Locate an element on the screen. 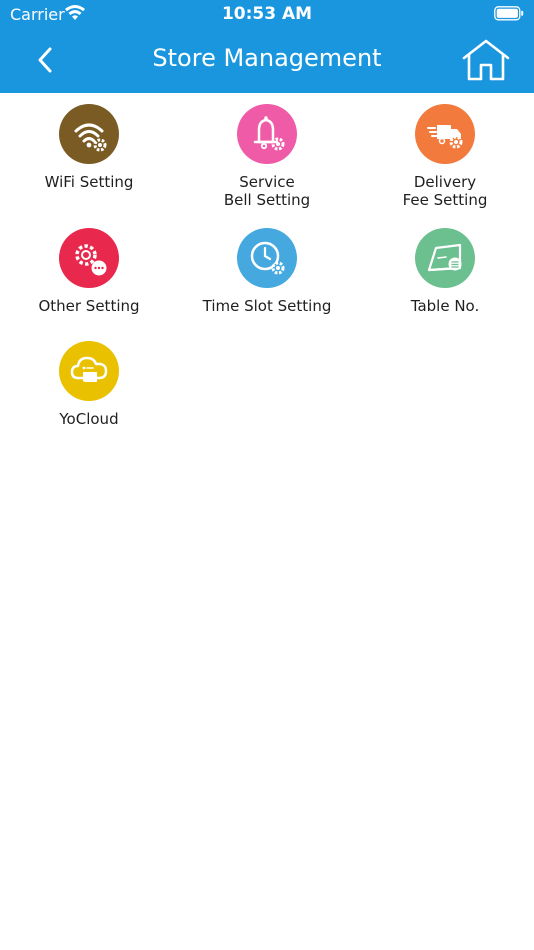 This screenshot has width=534, height=950. cloud-icon is located at coordinates (89, 371).